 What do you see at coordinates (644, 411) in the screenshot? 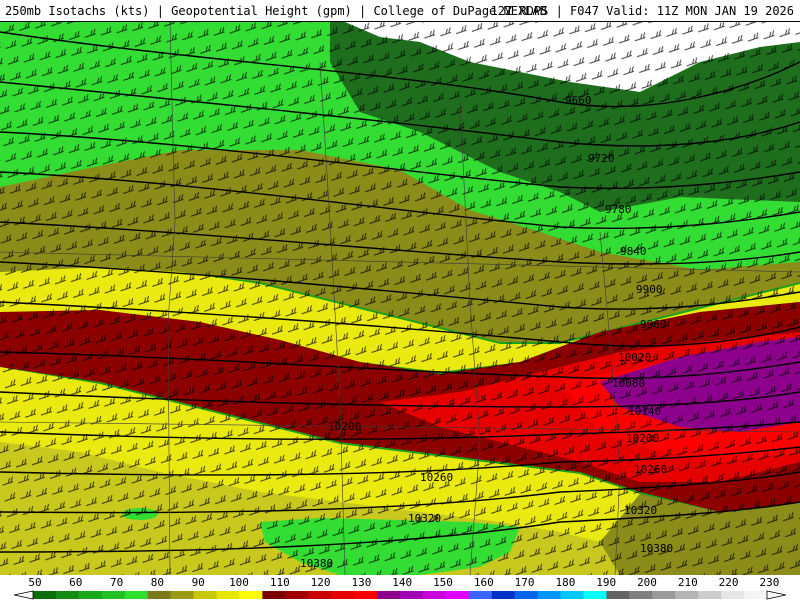
I see `contour-label: 10140` at bounding box center [644, 411].